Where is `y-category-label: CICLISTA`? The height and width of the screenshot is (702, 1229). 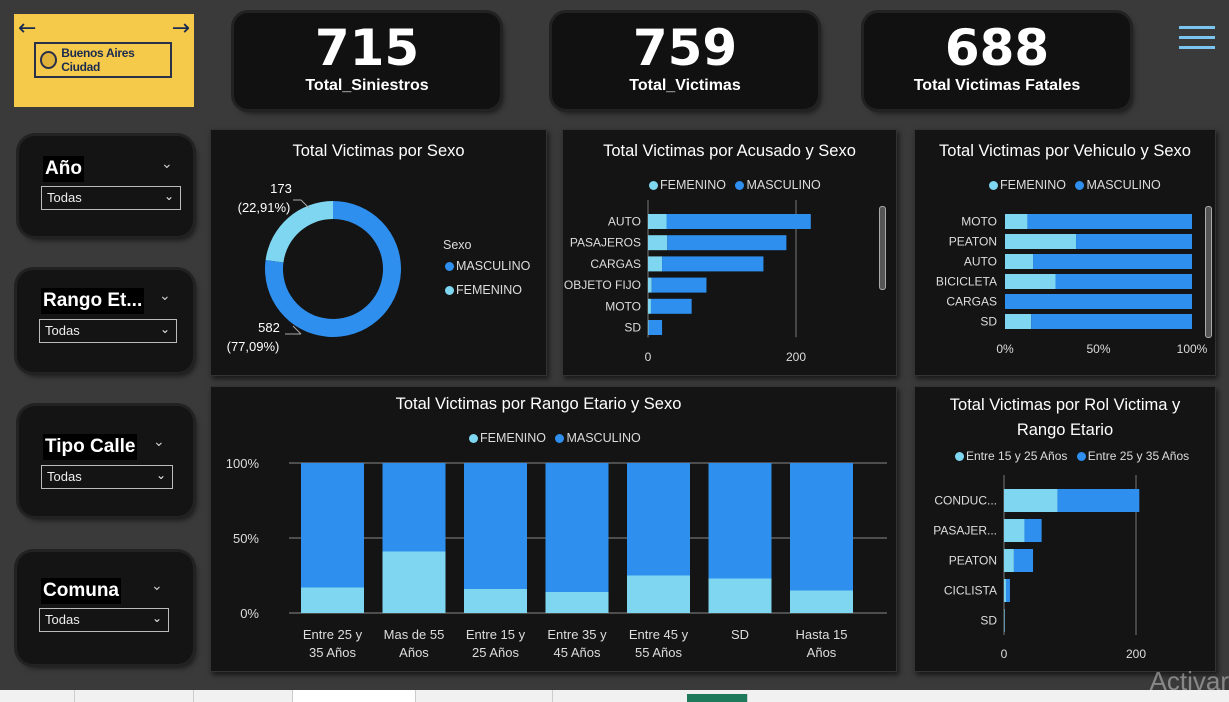
y-category-label: CICLISTA is located at coordinates (970, 591).